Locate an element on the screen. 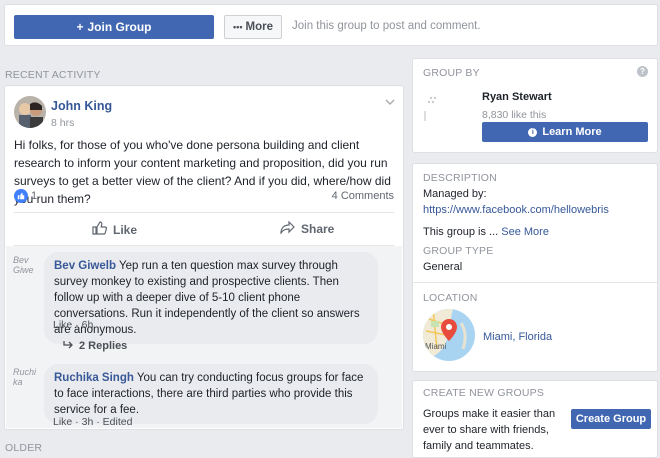 The width and height of the screenshot is (660, 458). join-group-label: Join Group is located at coordinates (119, 27).